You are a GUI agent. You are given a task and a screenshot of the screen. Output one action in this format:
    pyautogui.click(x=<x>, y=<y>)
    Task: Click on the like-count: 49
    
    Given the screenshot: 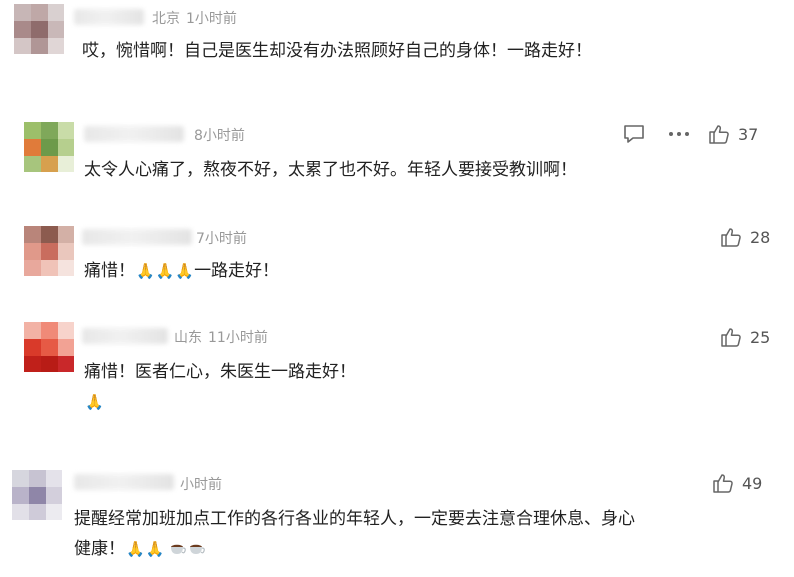 What is the action you would take?
    pyautogui.click(x=752, y=483)
    